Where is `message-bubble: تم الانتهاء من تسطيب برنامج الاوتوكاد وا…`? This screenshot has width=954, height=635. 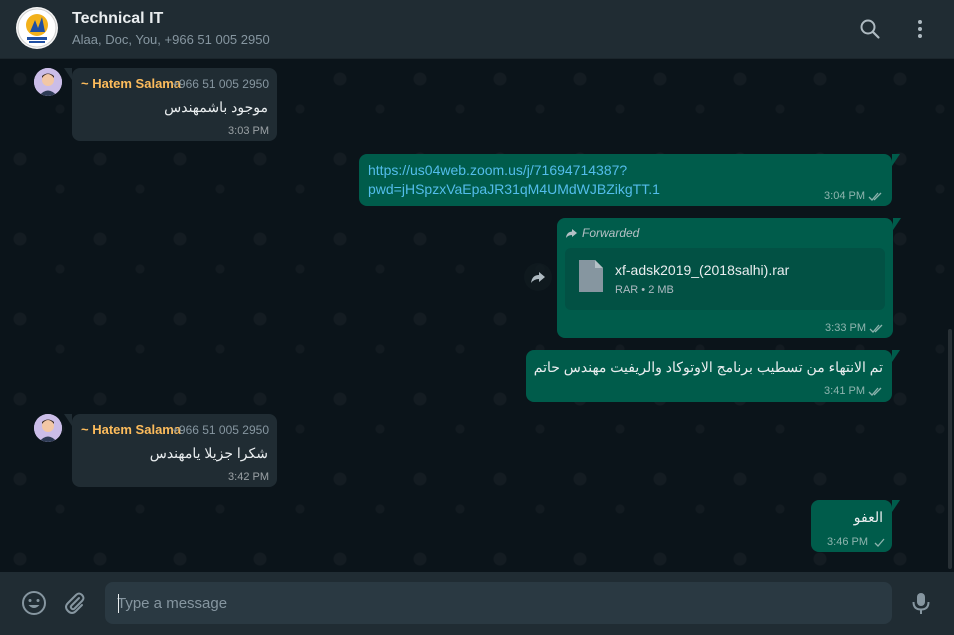
message-bubble: تم الانتهاء من تسطيب برنامج الاوتوكاد وا… is located at coordinates (713, 376).